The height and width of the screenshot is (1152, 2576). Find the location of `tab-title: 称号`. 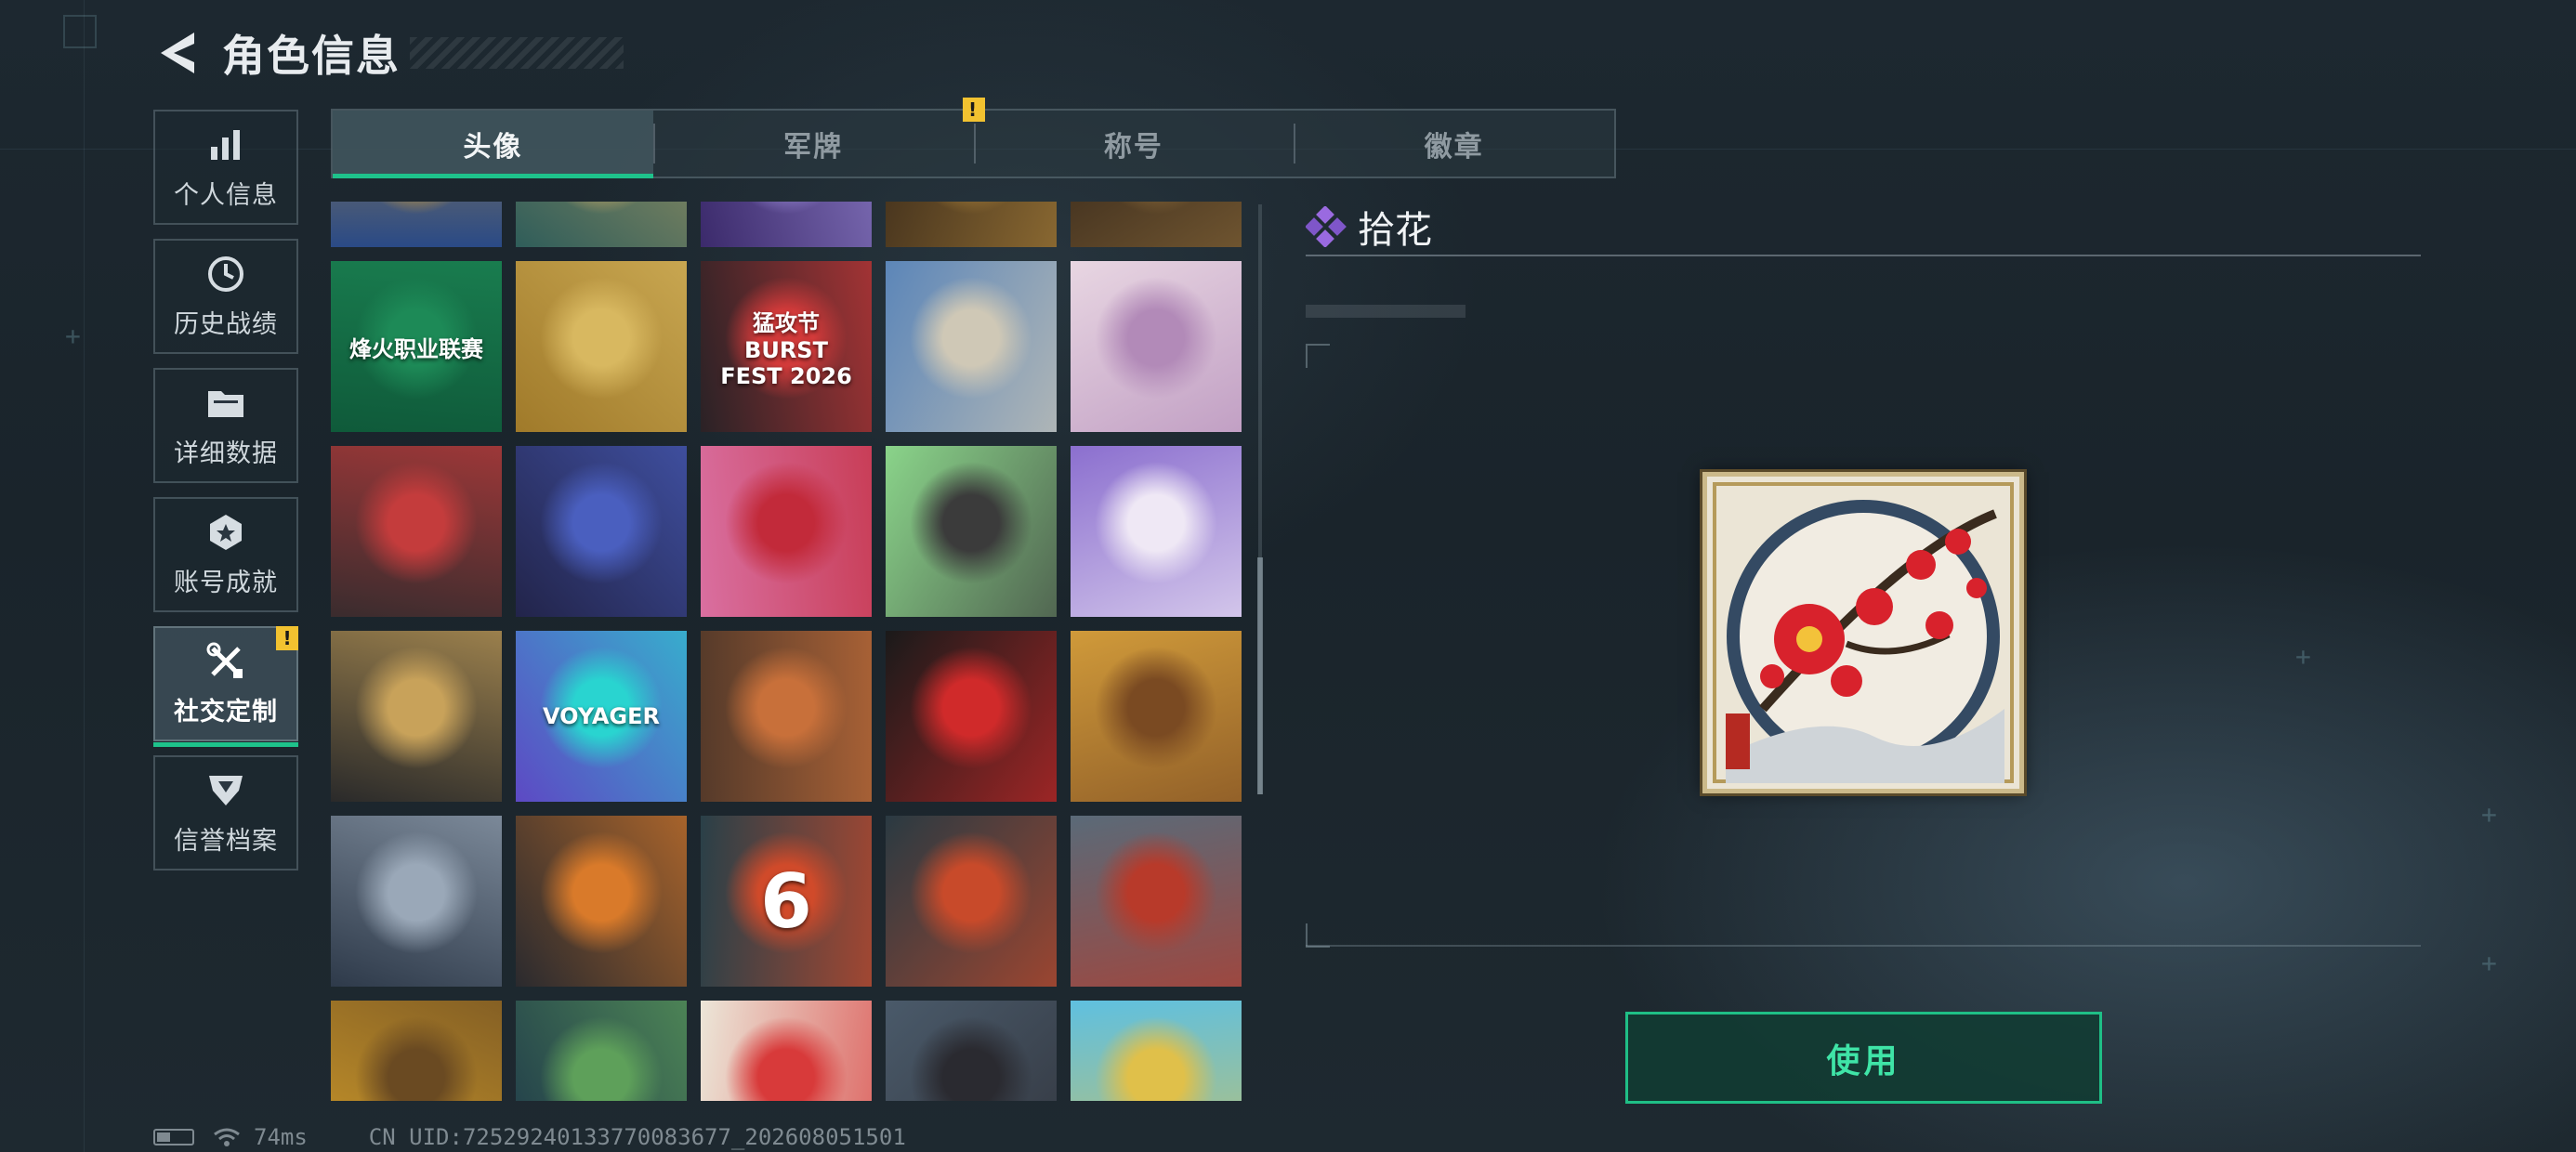

tab-title: 称号 is located at coordinates (1134, 144).